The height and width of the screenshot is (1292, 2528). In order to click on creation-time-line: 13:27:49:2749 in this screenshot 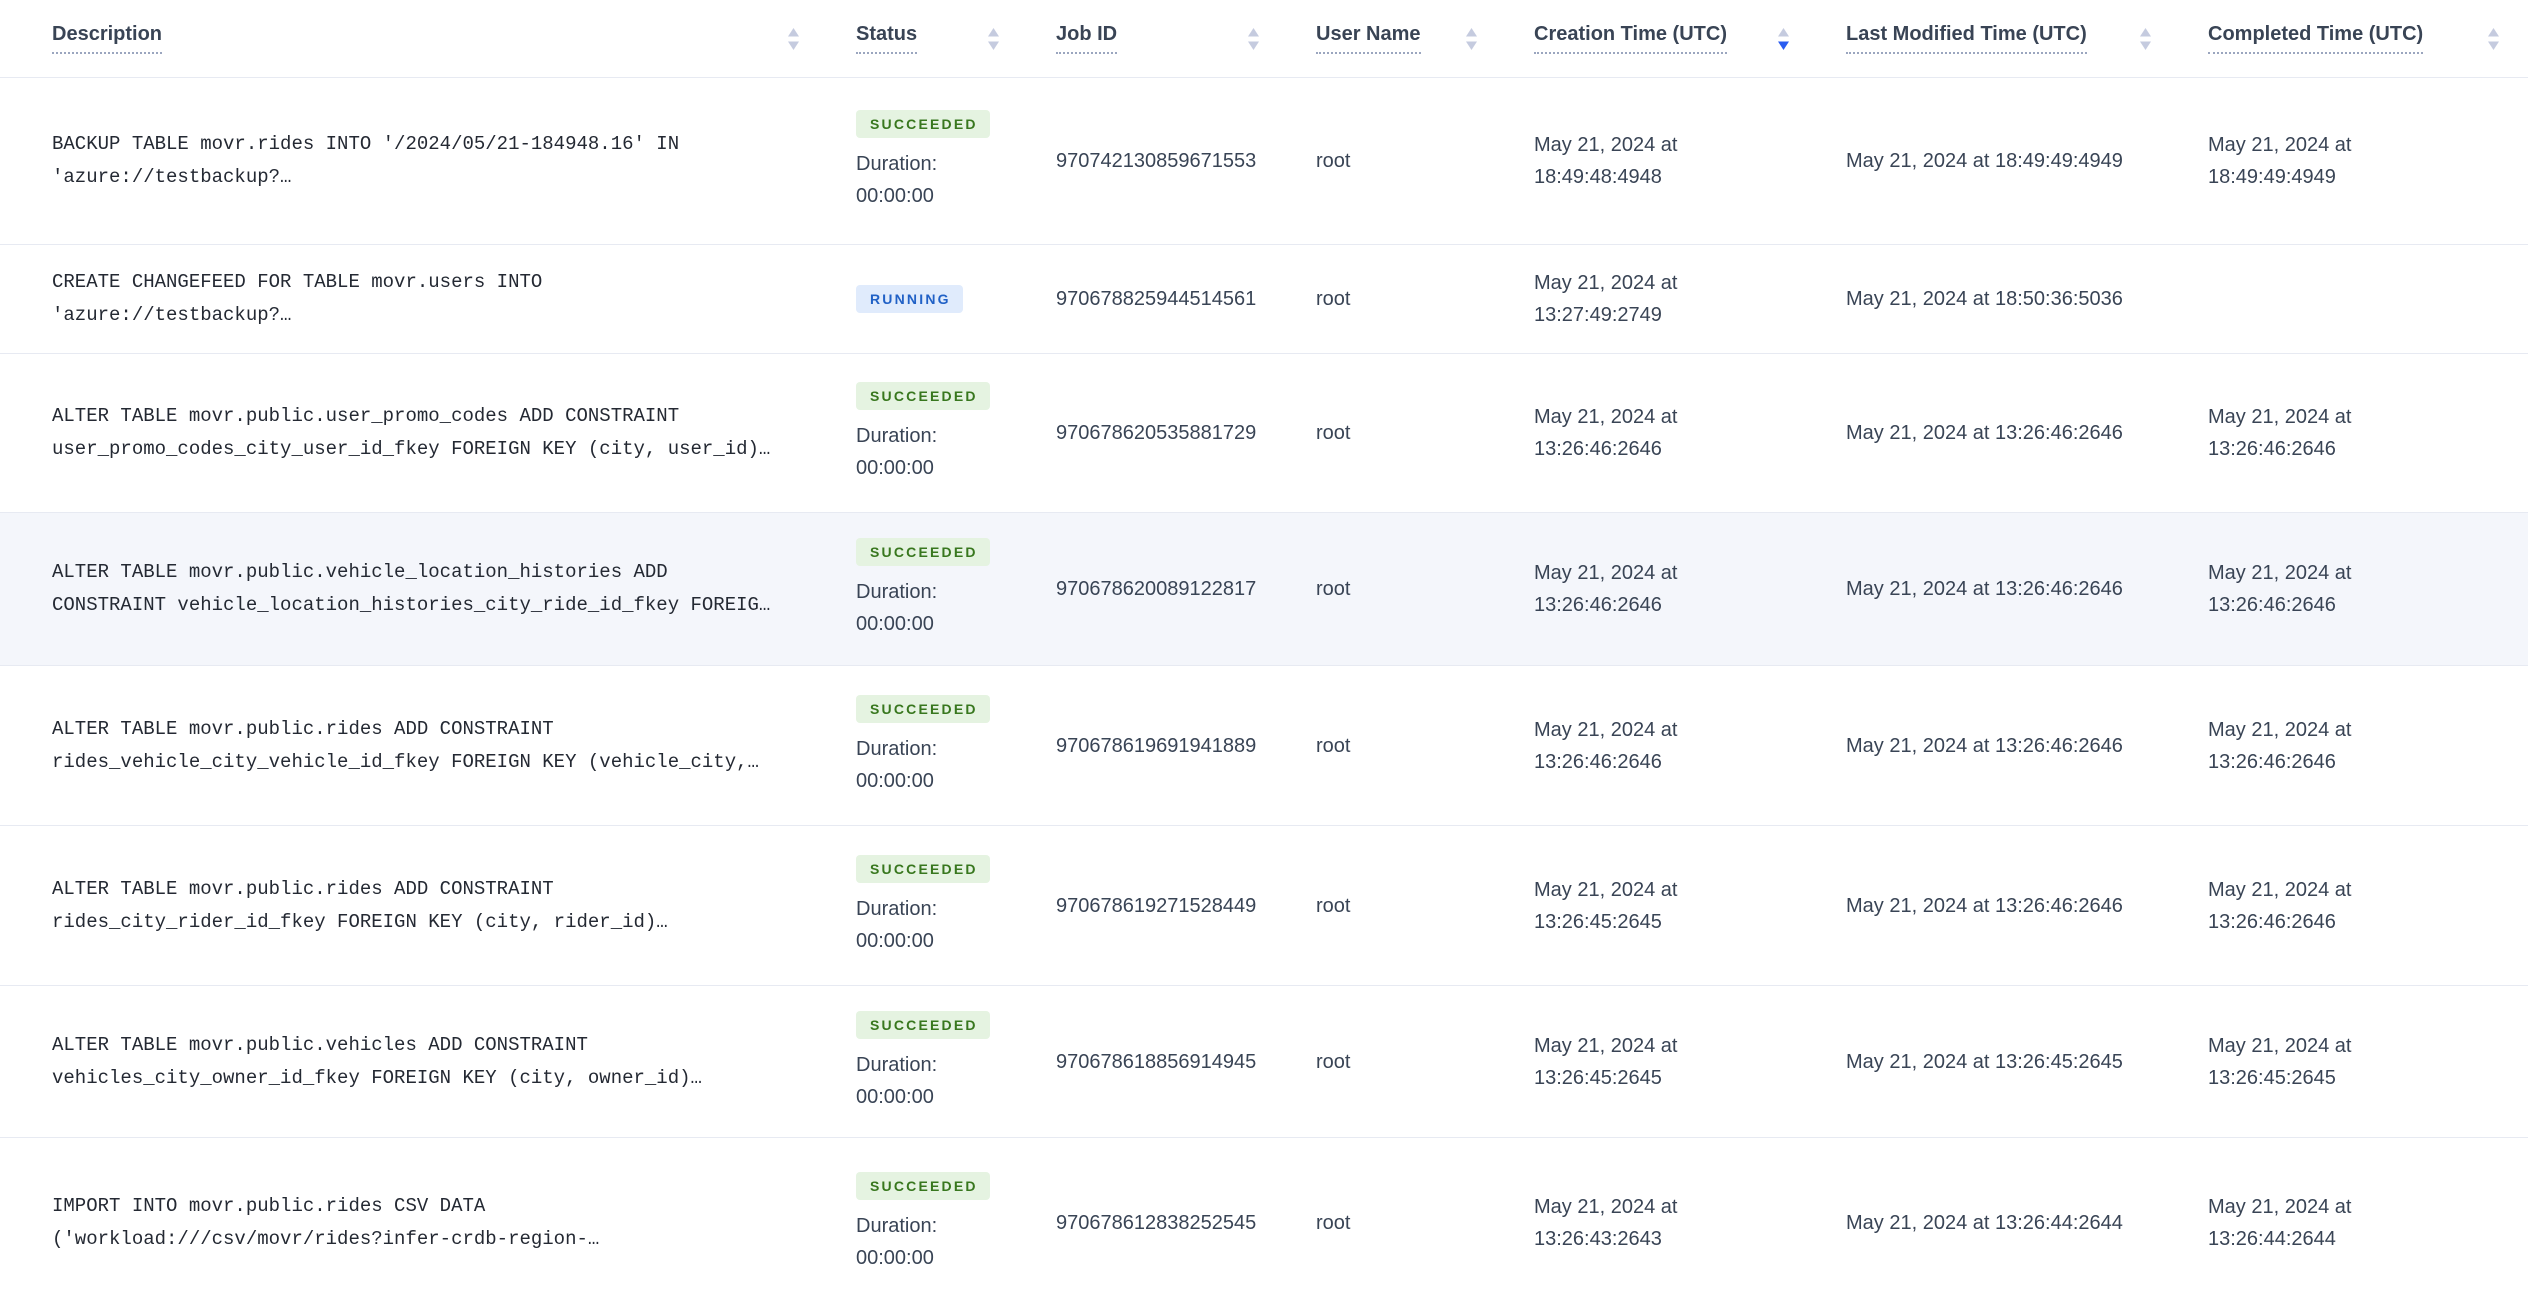, I will do `click(1598, 315)`.